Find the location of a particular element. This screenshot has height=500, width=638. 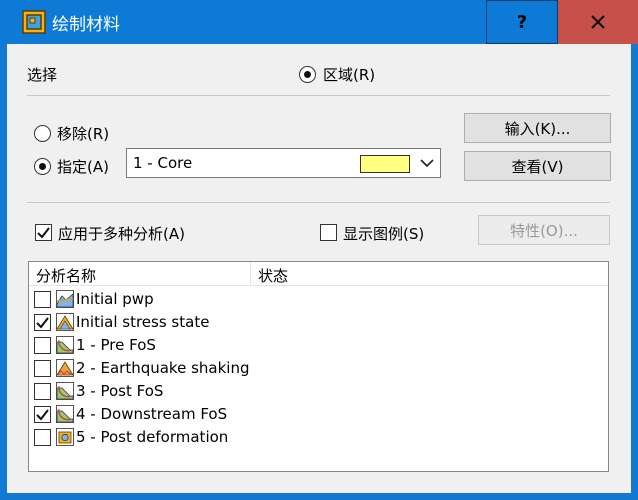

region-radio is located at coordinates (307, 74).